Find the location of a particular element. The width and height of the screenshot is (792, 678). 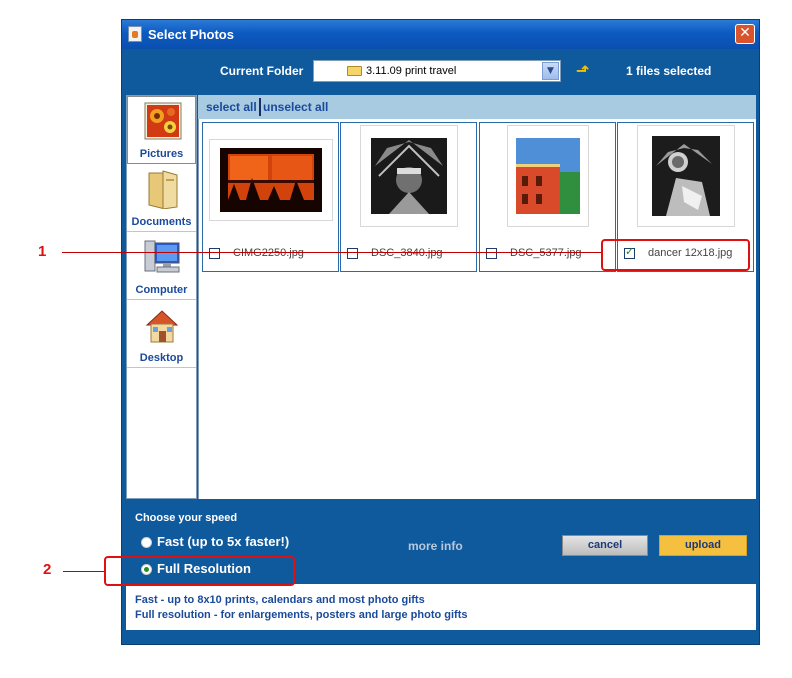

files-selected-count: 1 files selected is located at coordinates (669, 71).